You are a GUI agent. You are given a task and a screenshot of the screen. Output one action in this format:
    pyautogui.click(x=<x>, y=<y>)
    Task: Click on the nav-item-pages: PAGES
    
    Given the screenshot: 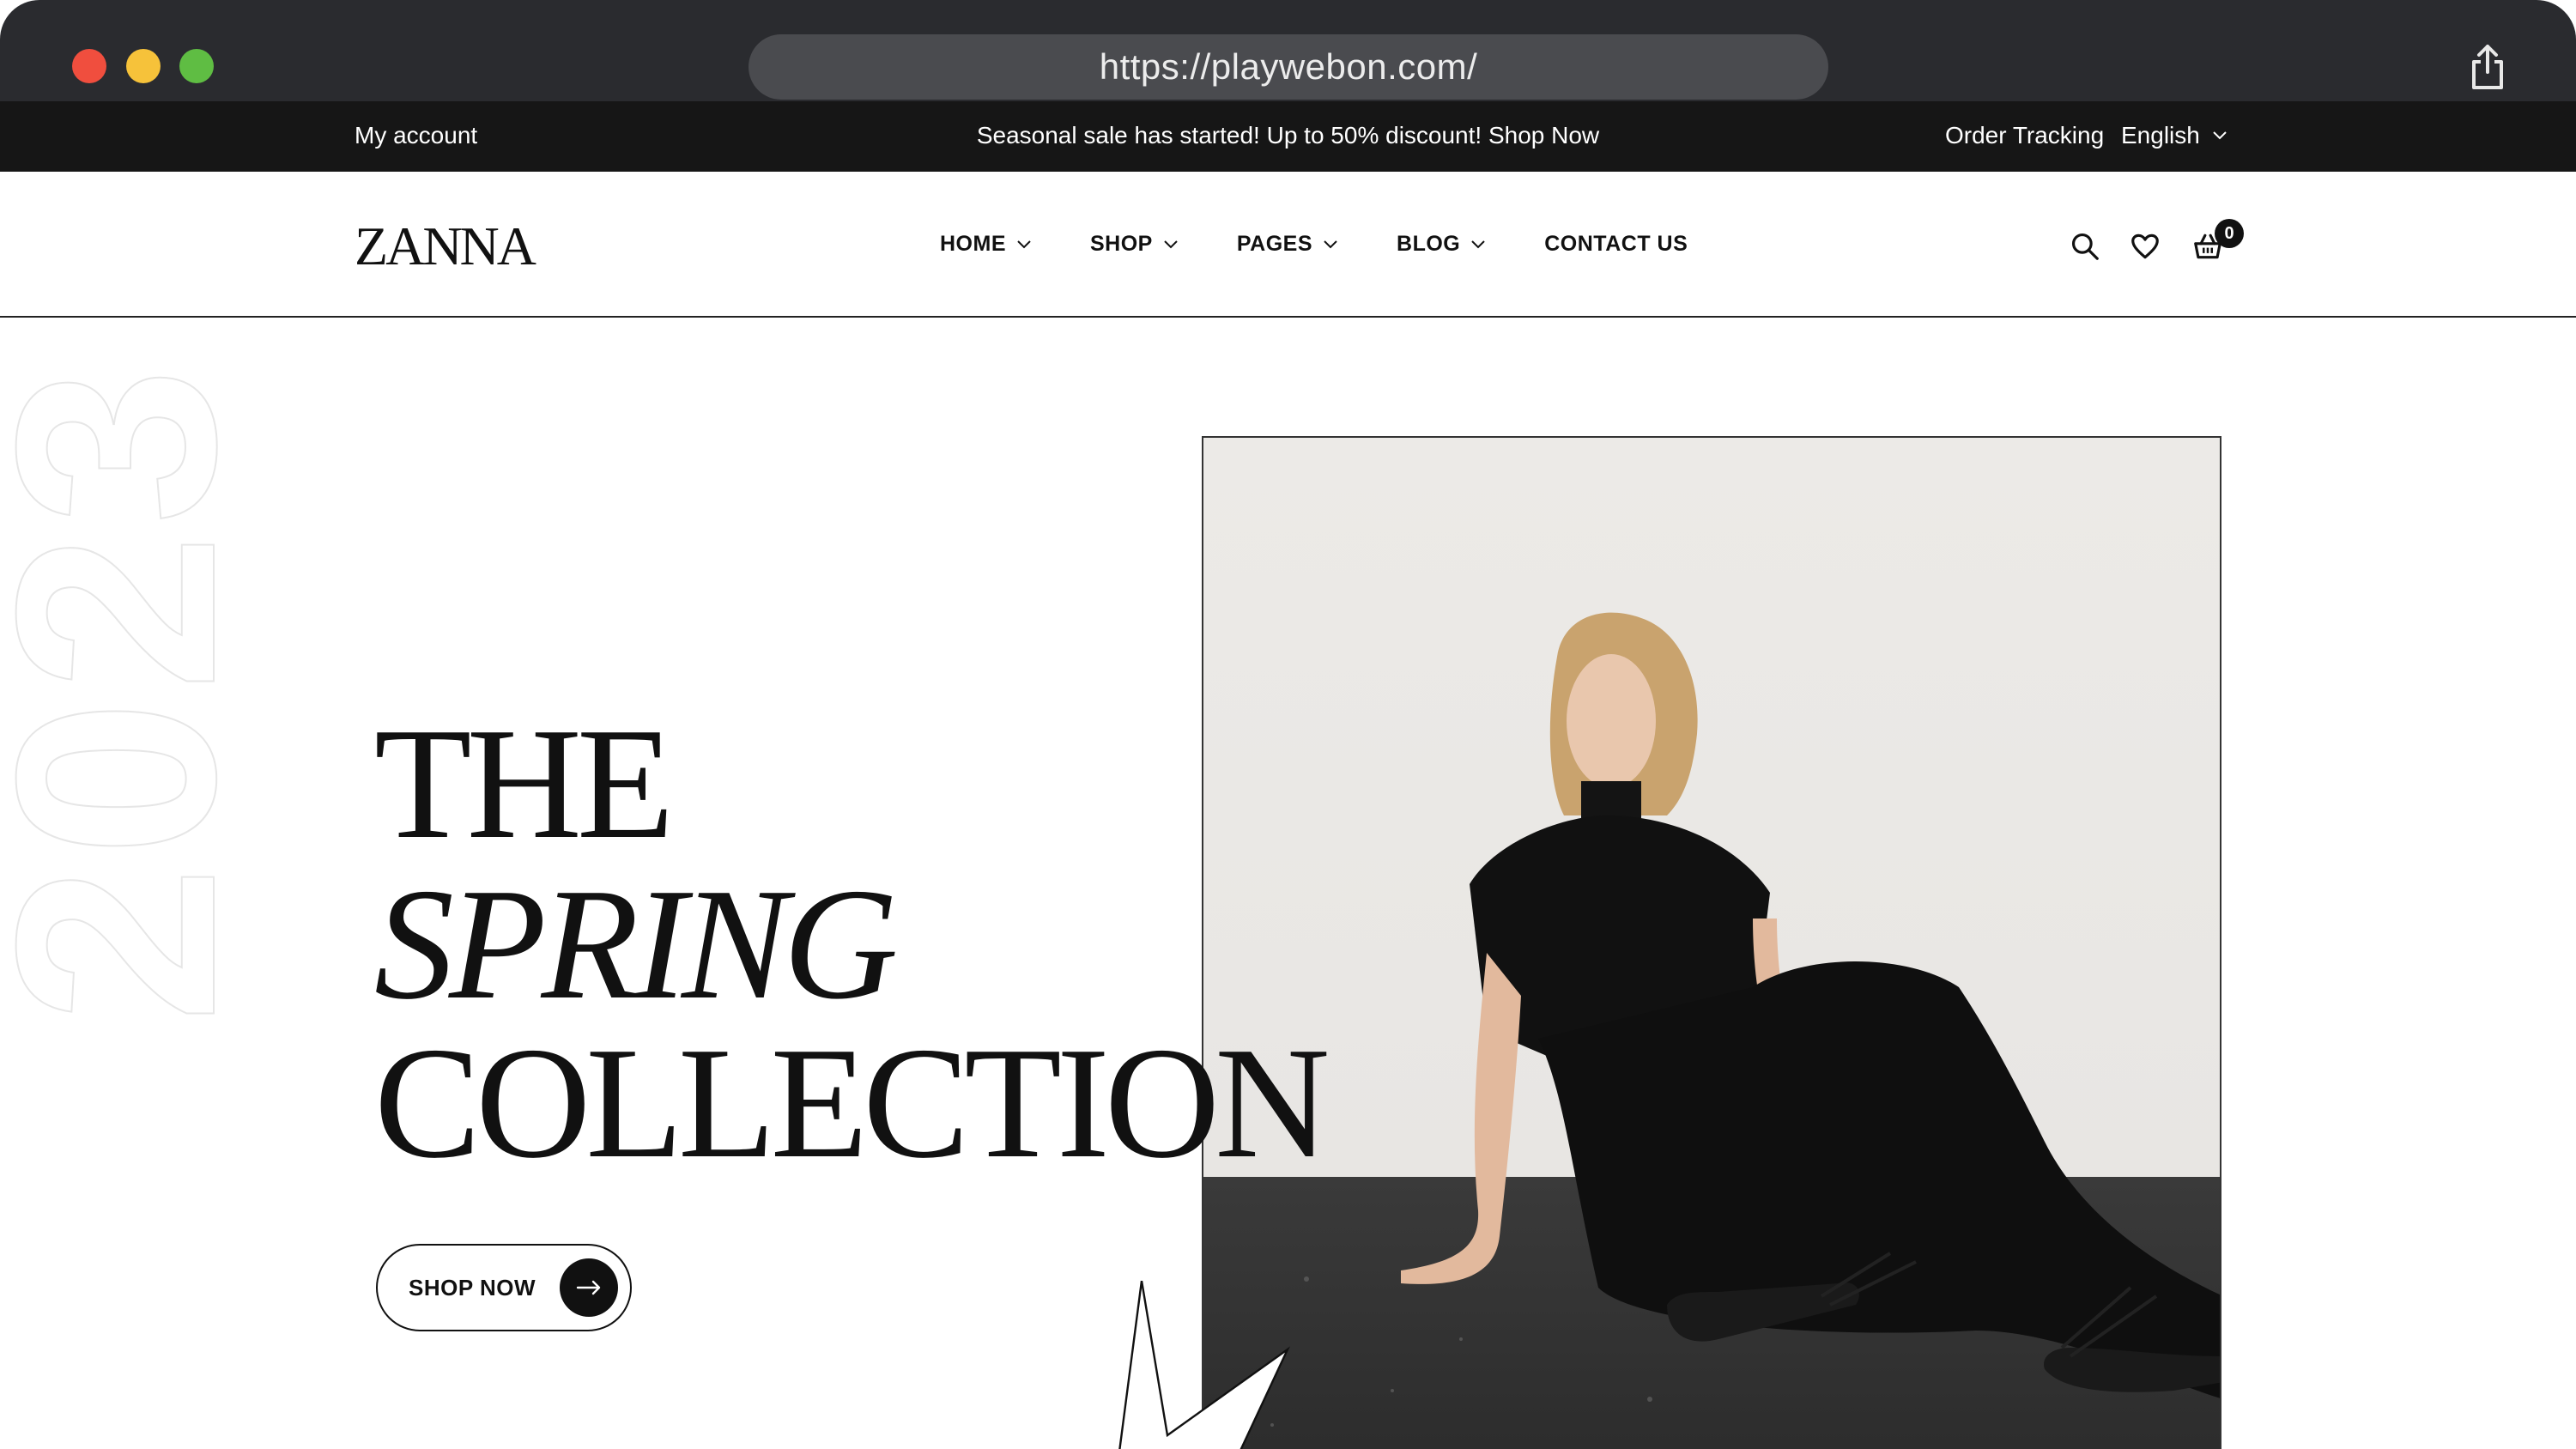 What is the action you would take?
    pyautogui.click(x=1287, y=244)
    